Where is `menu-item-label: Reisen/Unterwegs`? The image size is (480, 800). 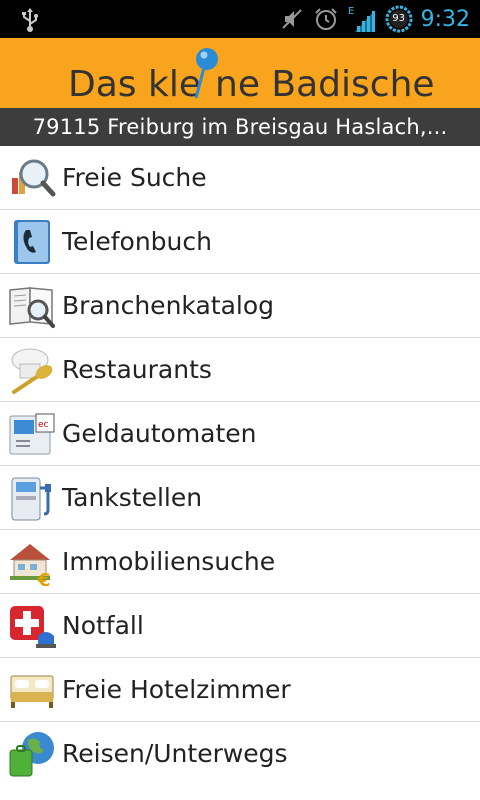 menu-item-label: Reisen/Unterwegs is located at coordinates (175, 753).